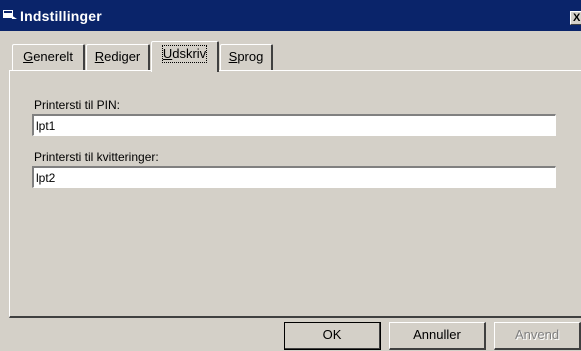 The height and width of the screenshot is (351, 581). Describe the element at coordinates (537, 336) in the screenshot. I see `apply-button: Anvend` at that location.